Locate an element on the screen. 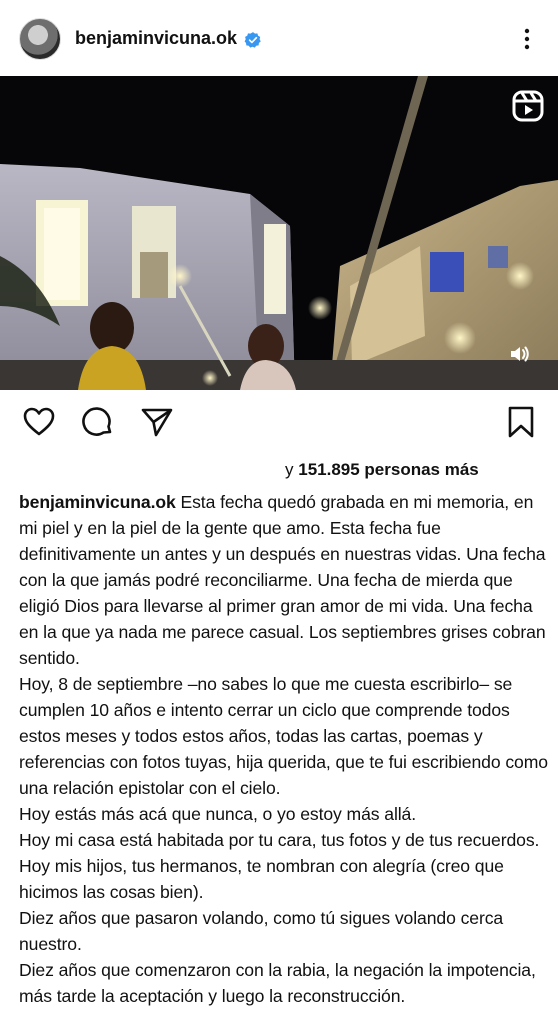  comment-icon is located at coordinates (98, 422).